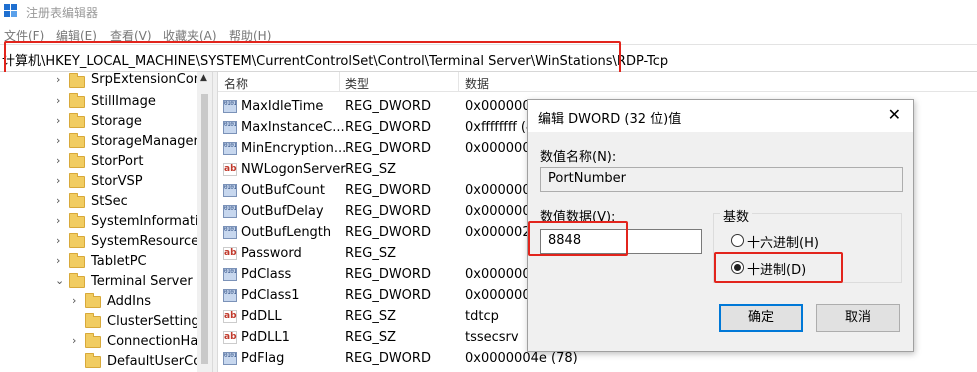 This screenshot has height=372, width=977. I want to click on chevron-down-icon: ⌄, so click(59, 280).